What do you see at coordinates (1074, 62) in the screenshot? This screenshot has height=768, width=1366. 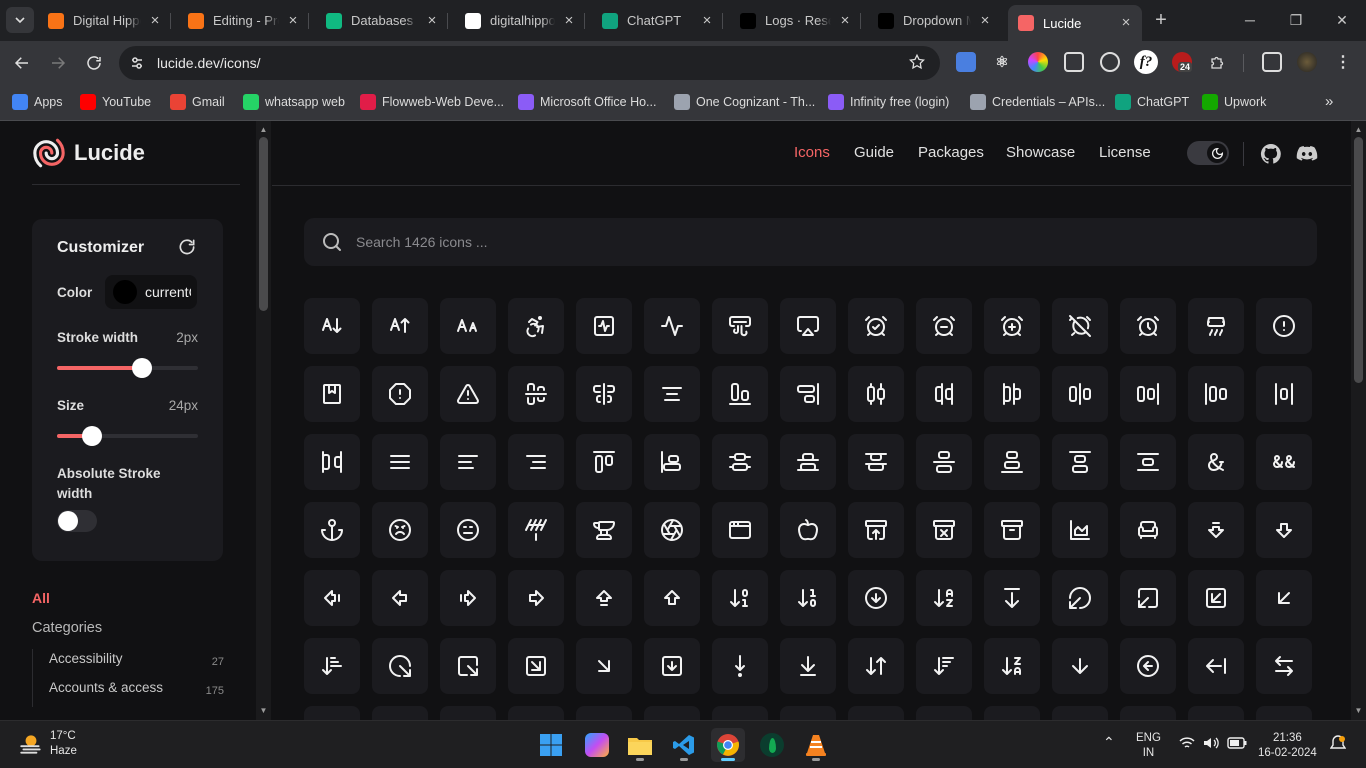 I see `window-extension-icon` at bounding box center [1074, 62].